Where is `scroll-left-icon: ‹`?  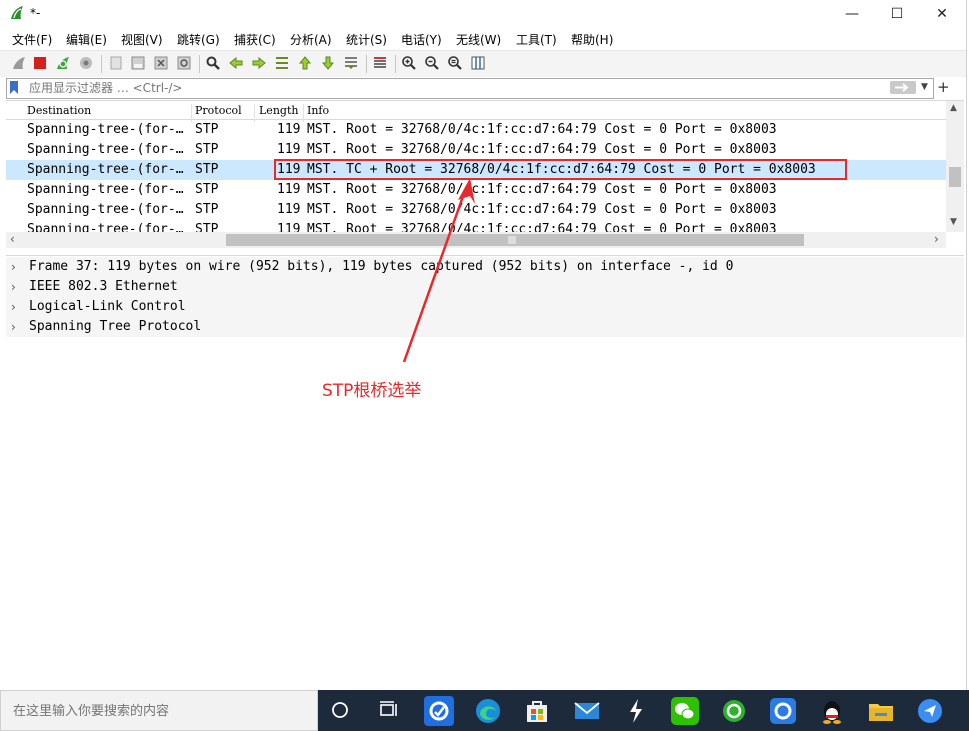 scroll-left-icon: ‹ is located at coordinates (12, 239).